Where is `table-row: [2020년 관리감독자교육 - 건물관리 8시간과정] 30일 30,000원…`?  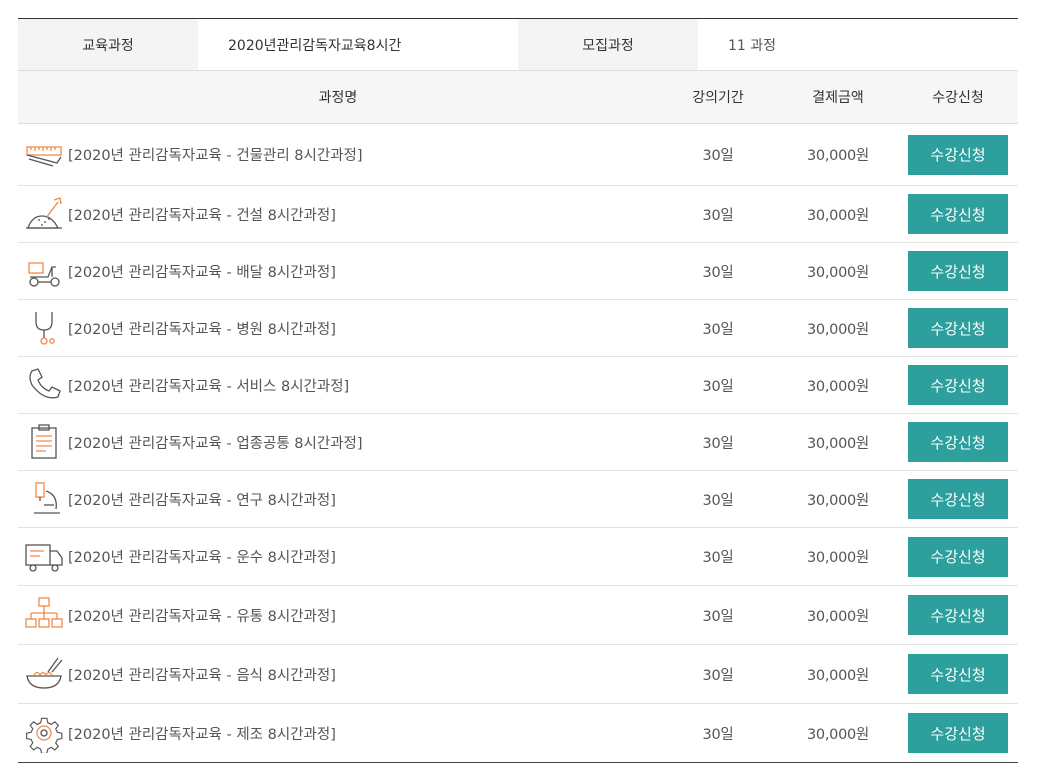
table-row: [2020년 관리감독자교육 - 건물관리 8시간과정] 30일 30,000원… is located at coordinates (518, 155).